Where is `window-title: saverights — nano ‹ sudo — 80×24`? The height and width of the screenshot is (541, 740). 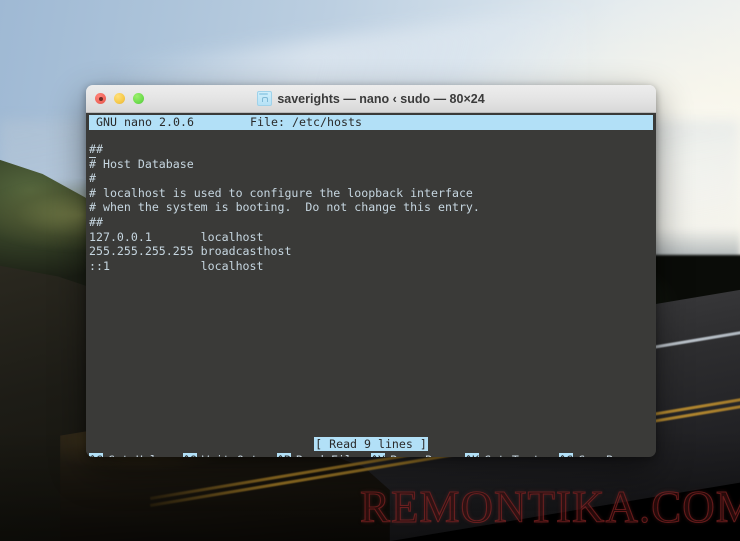 window-title: saverights — nano ‹ sudo — 80×24 is located at coordinates (381, 98).